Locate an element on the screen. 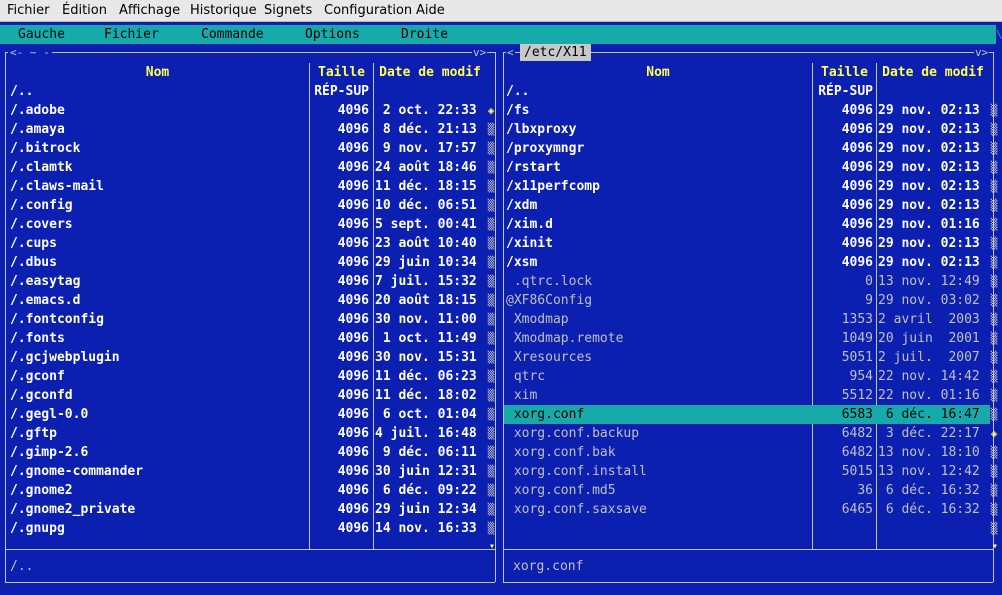  right-file-row: /xdm 4096 29 nov. 02:13 is located at coordinates (747, 205).